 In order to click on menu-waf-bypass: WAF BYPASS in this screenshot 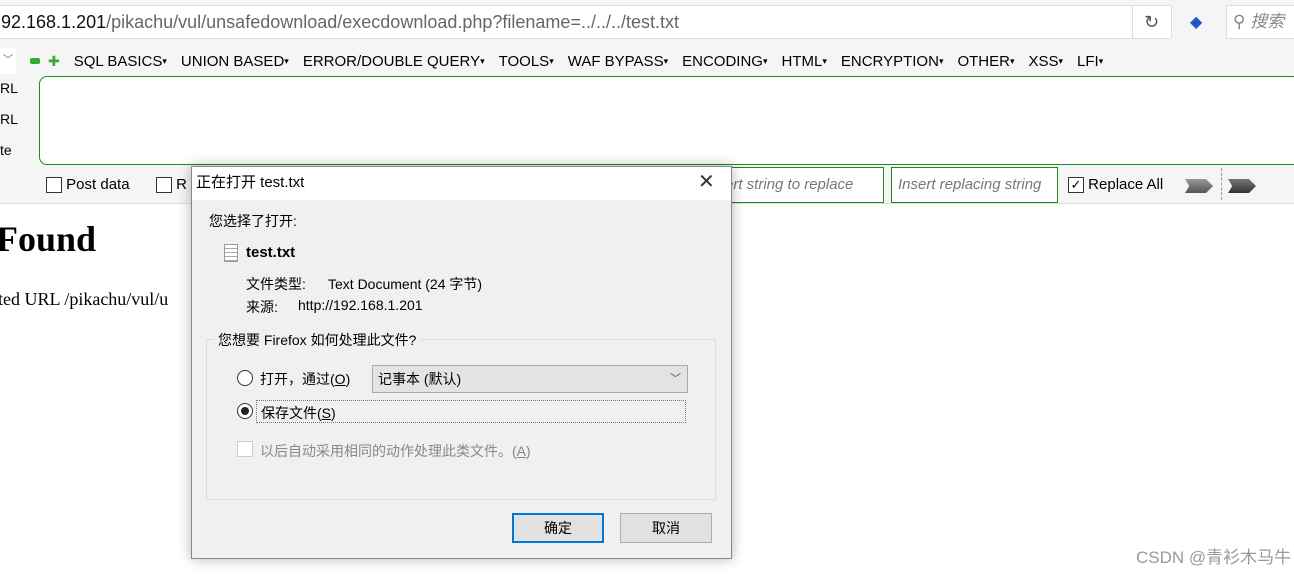, I will do `click(618, 61)`.